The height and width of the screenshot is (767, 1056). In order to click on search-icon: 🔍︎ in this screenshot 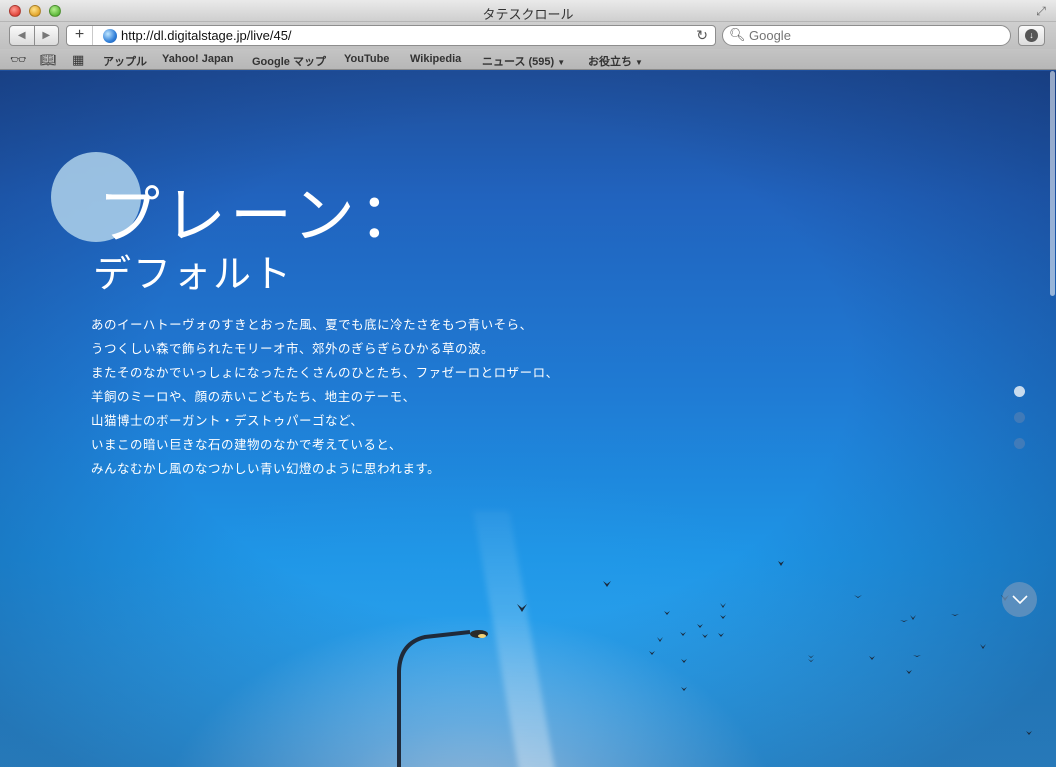, I will do `click(737, 35)`.